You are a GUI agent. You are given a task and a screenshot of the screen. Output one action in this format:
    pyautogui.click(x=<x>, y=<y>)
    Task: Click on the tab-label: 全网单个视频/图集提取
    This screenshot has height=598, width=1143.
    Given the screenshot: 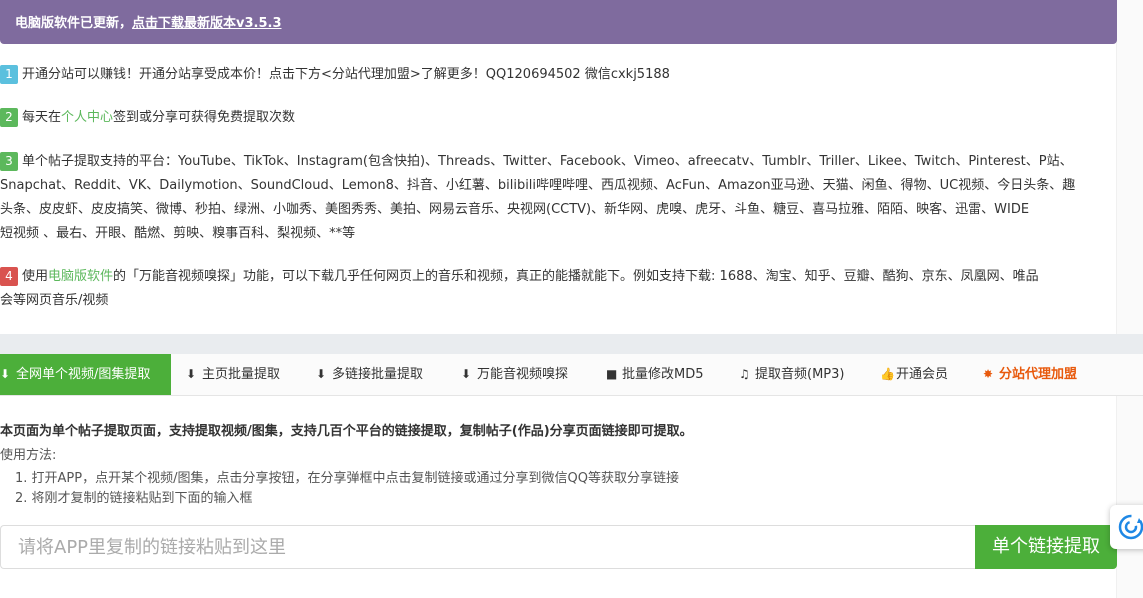 What is the action you would take?
    pyautogui.click(x=83, y=374)
    